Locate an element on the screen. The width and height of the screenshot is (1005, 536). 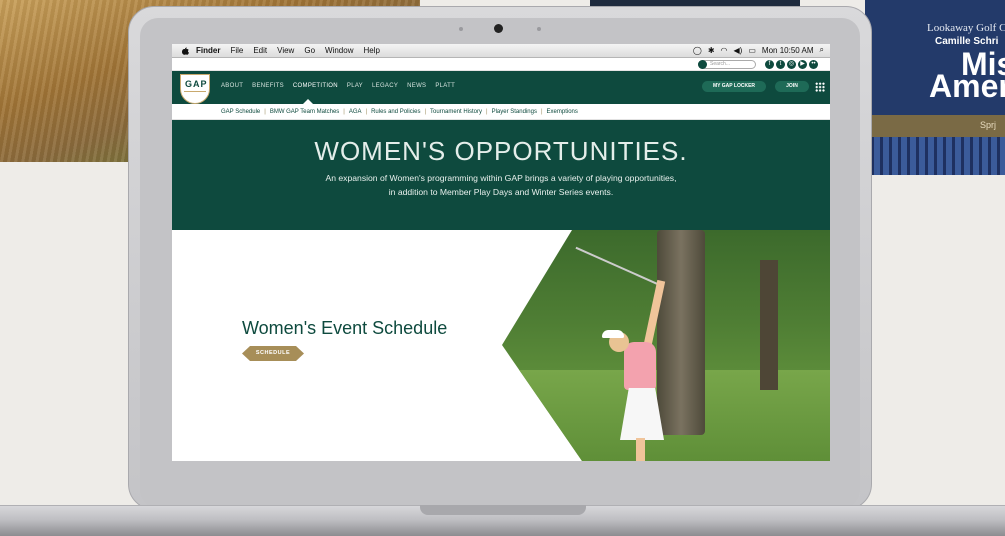
photo-tree-background is located at coordinates (769, 325).